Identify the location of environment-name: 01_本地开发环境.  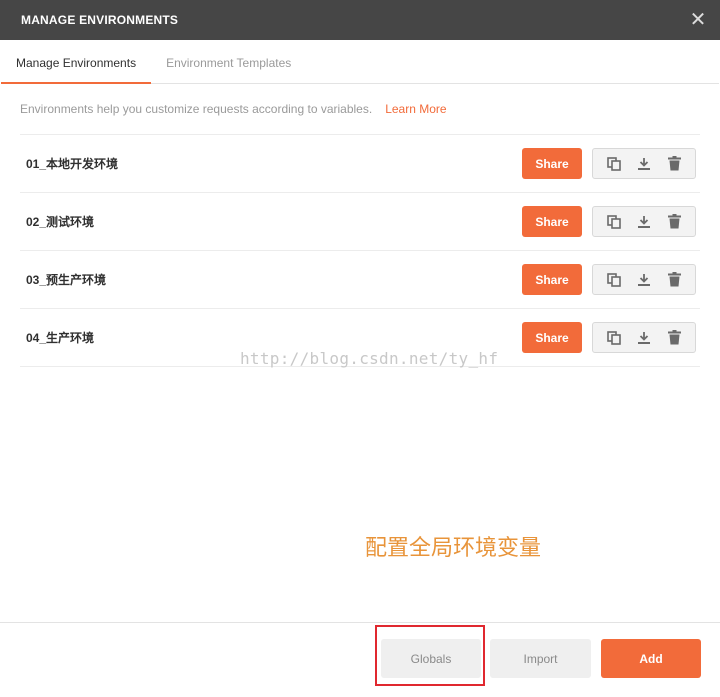
(72, 163).